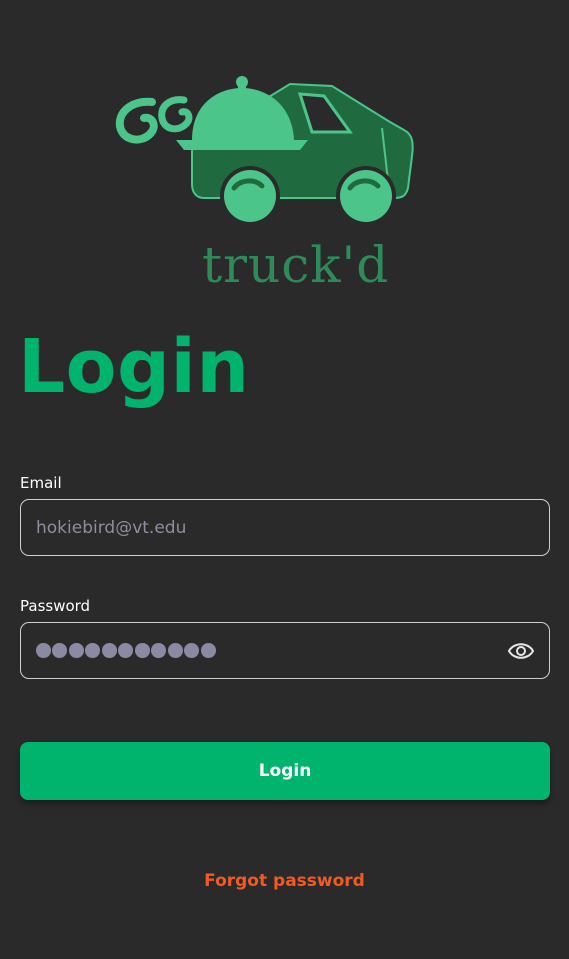 This screenshot has width=569, height=959. What do you see at coordinates (284, 881) in the screenshot?
I see `forgot-password-link: Forgot password` at bounding box center [284, 881].